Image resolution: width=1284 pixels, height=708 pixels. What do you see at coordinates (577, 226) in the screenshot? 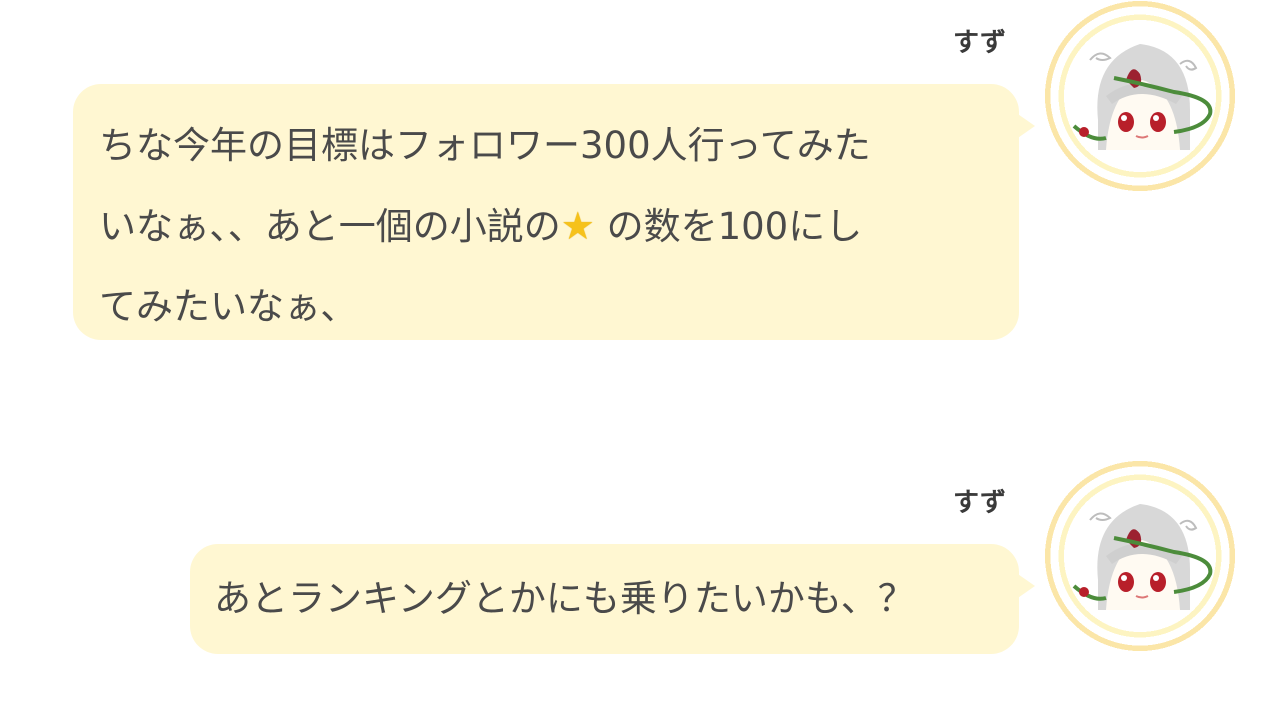
I see `star-icon: ★` at bounding box center [577, 226].